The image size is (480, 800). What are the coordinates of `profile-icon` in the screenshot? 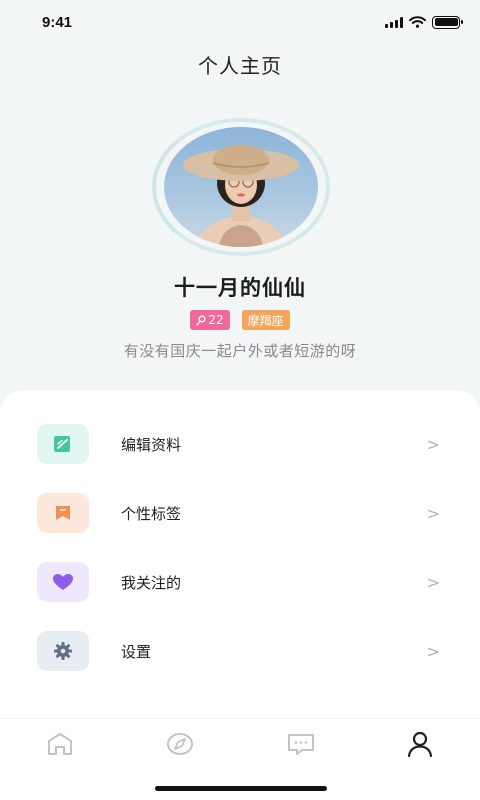 It's located at (420, 744).